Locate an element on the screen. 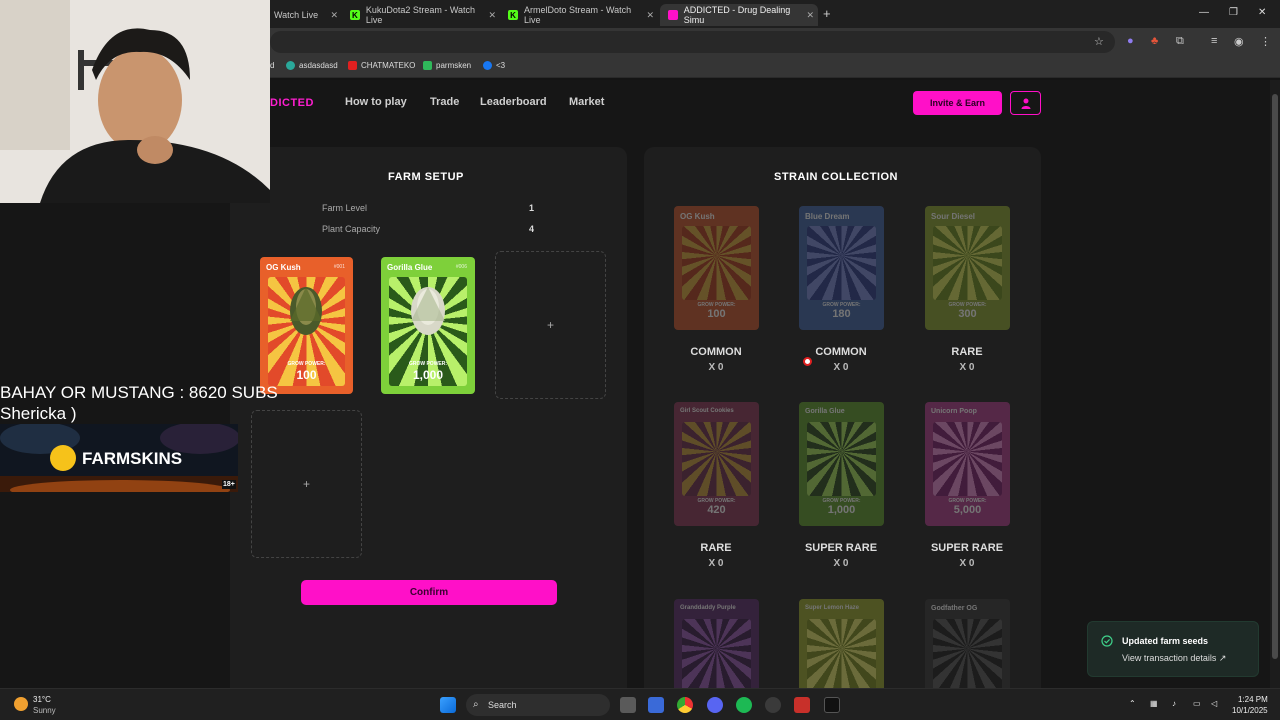  plant-image is located at coordinates (428, 311).